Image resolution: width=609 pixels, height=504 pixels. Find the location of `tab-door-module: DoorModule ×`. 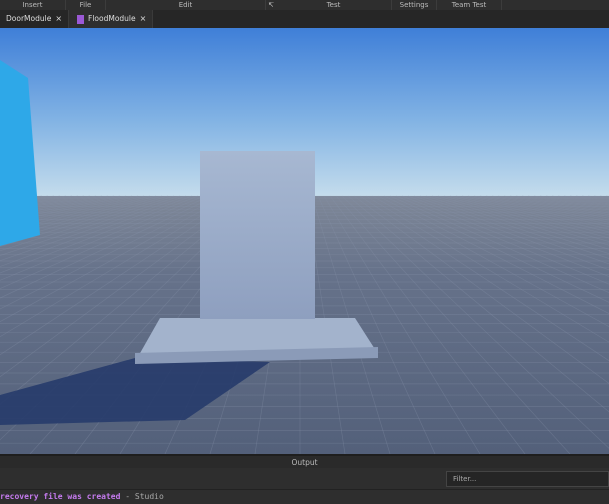

tab-door-module: DoorModule × is located at coordinates (35, 19).